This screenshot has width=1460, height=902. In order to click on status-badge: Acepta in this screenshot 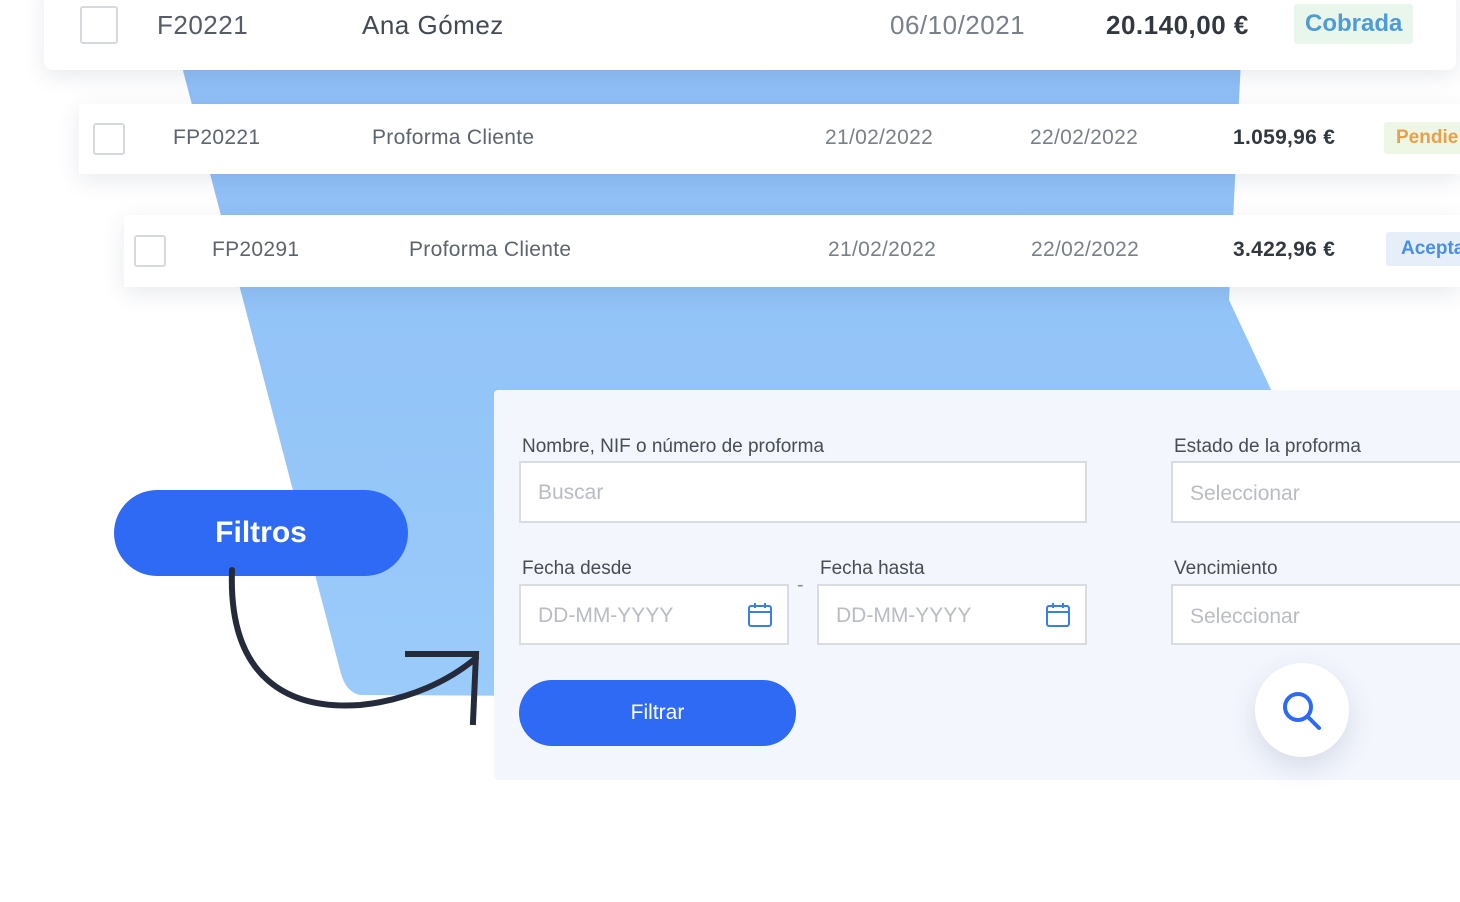, I will do `click(1423, 249)`.